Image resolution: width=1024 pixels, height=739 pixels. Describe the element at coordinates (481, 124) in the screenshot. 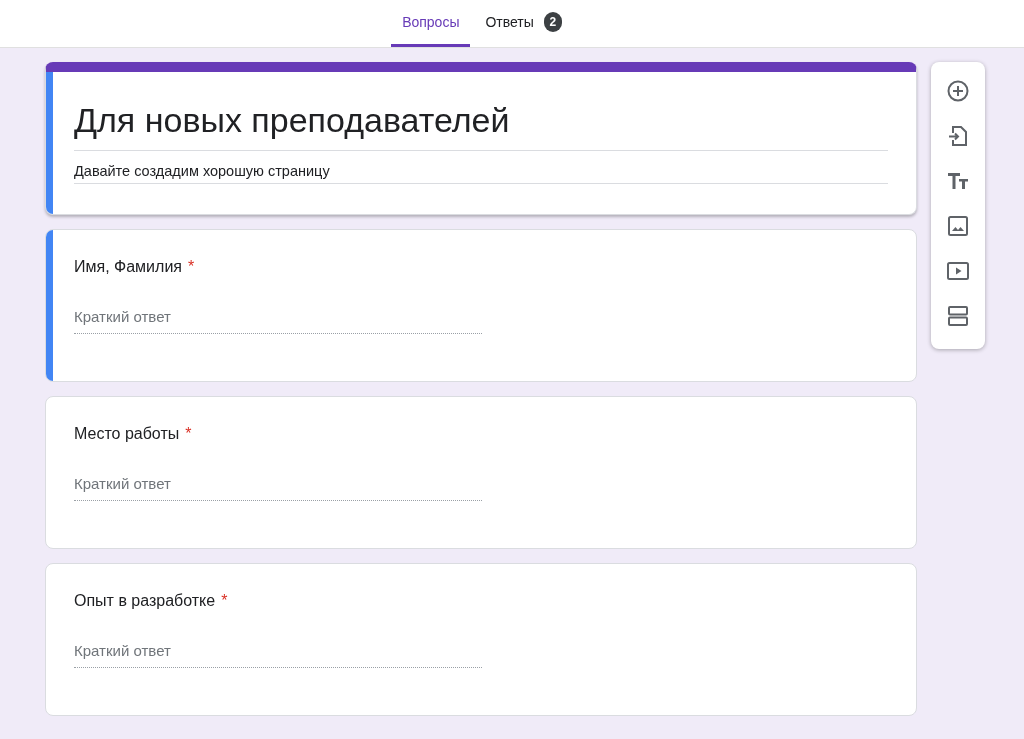

I see `form-title: Для новых преподавателей` at that location.